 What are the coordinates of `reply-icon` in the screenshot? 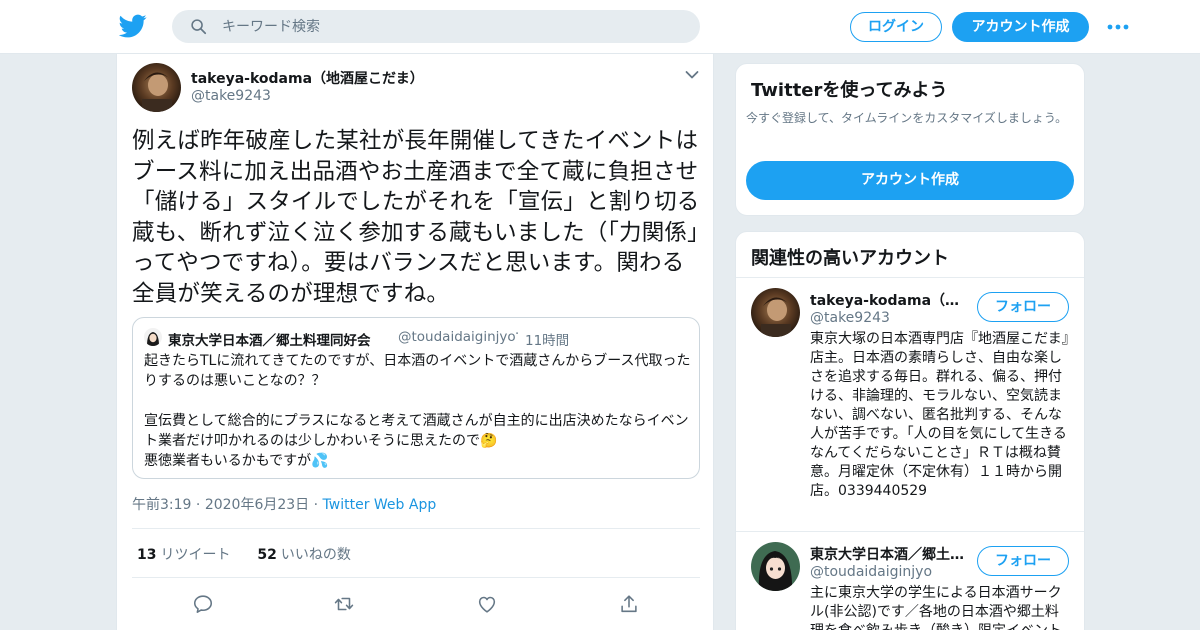 It's located at (203, 604).